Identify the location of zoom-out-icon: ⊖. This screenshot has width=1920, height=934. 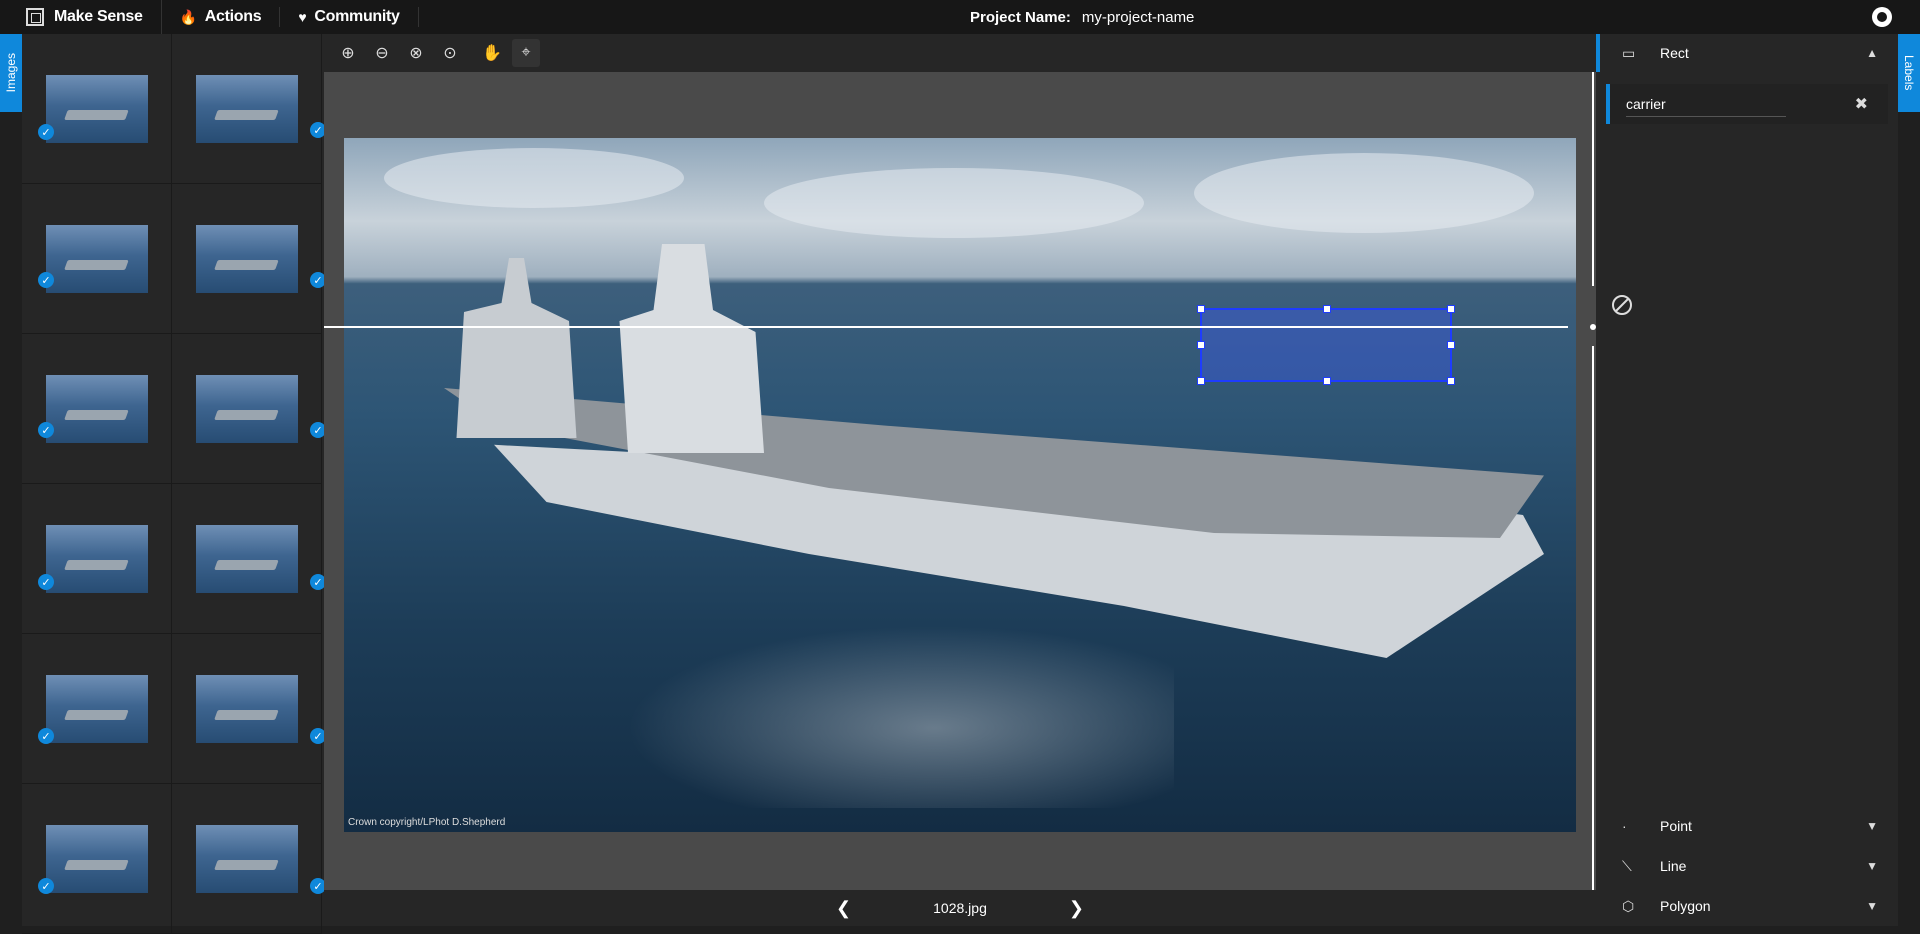
(382, 53).